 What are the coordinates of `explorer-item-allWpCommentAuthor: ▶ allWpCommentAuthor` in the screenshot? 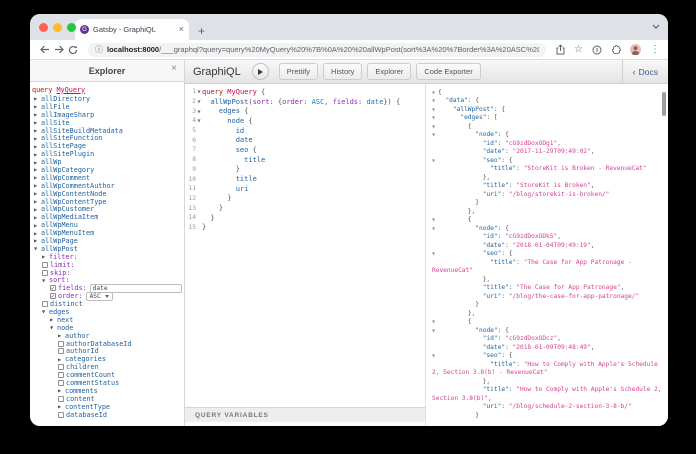 It's located at (108, 186).